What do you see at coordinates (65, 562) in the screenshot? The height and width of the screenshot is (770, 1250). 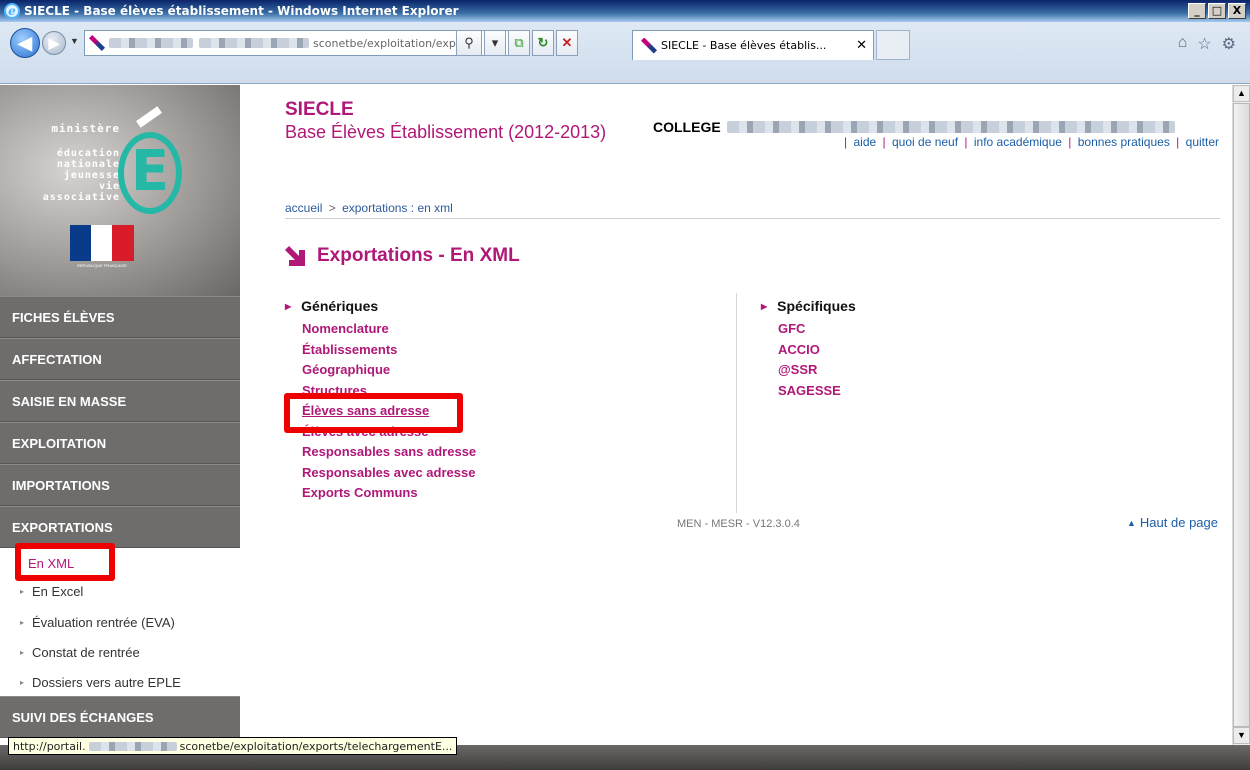 I see `annotation-highlight-en-xml` at bounding box center [65, 562].